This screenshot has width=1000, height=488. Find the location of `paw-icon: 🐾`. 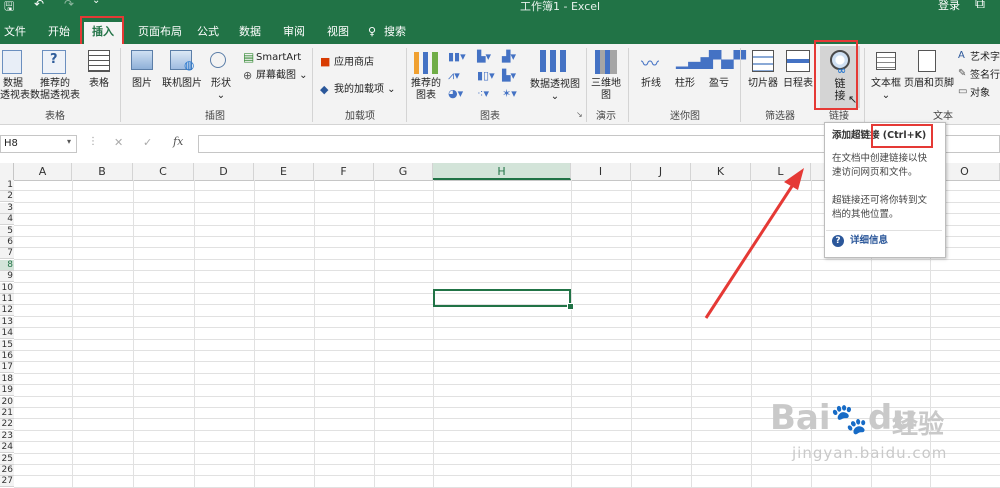

paw-icon: 🐾 is located at coordinates (849, 419).